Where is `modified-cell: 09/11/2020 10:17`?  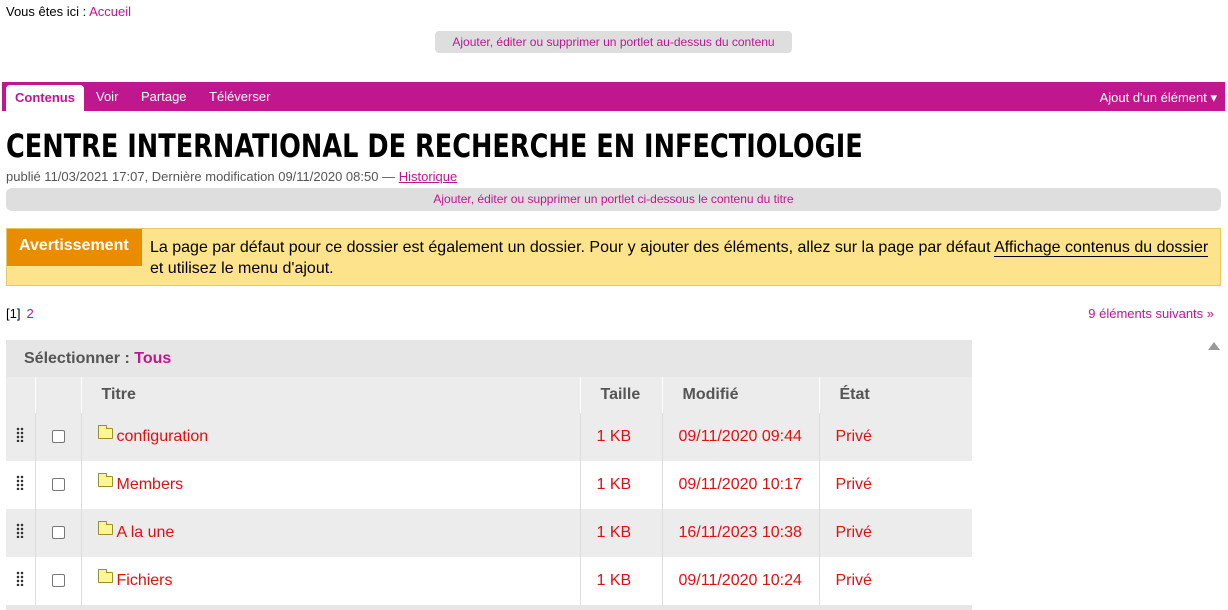 modified-cell: 09/11/2020 10:17 is located at coordinates (740, 485).